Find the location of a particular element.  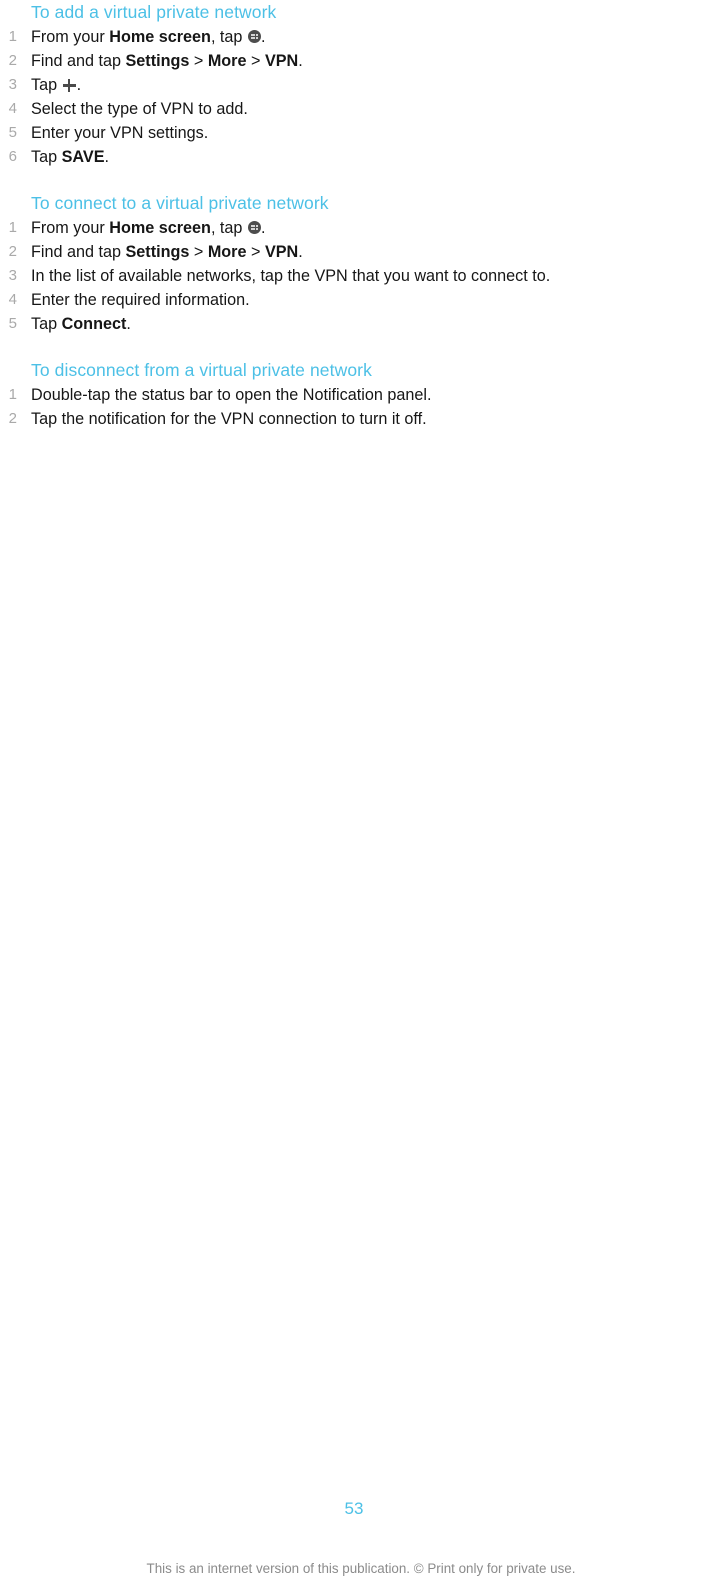

section-heading: To add a virtual private network is located at coordinates (154, 12).